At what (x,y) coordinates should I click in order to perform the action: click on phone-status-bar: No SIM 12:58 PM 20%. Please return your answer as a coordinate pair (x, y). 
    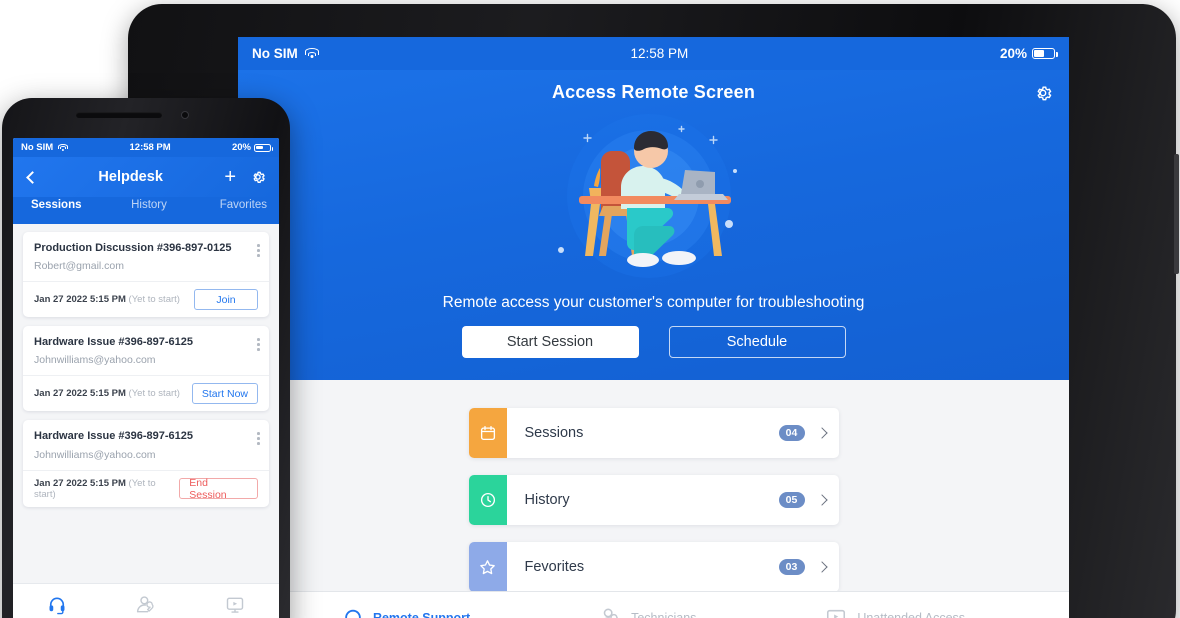
    Looking at the image, I should click on (146, 147).